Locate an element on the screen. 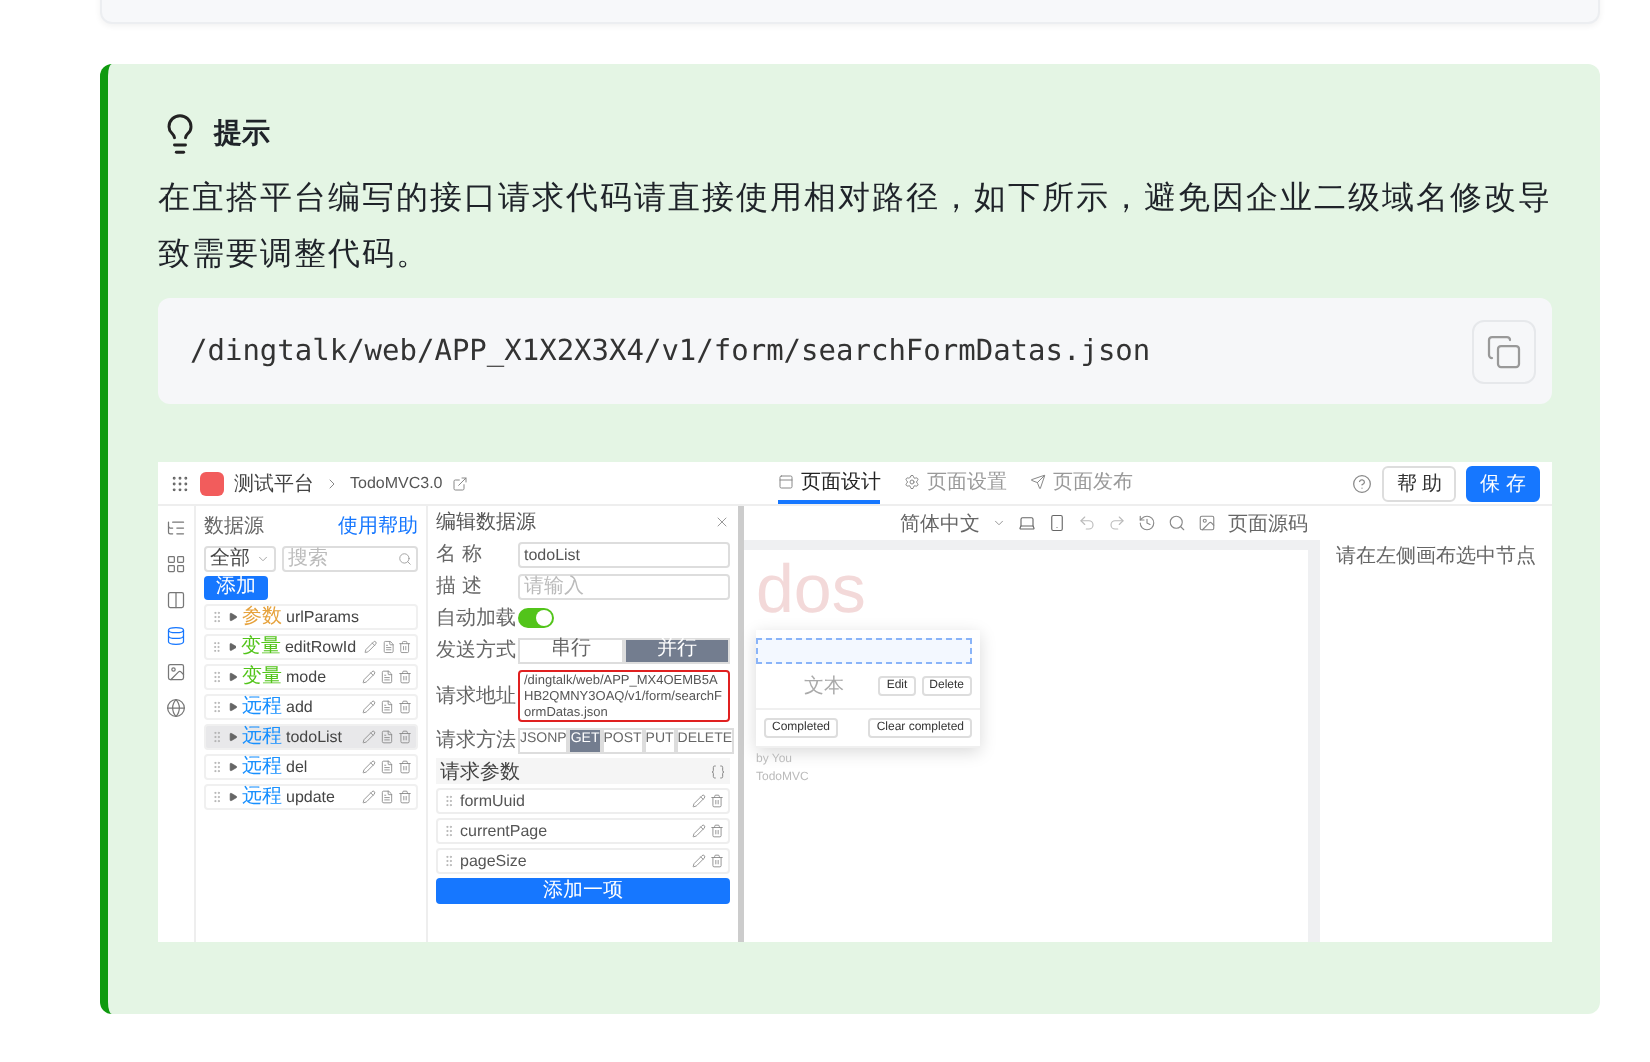  send-mode-option: 并行 is located at coordinates (677, 650).